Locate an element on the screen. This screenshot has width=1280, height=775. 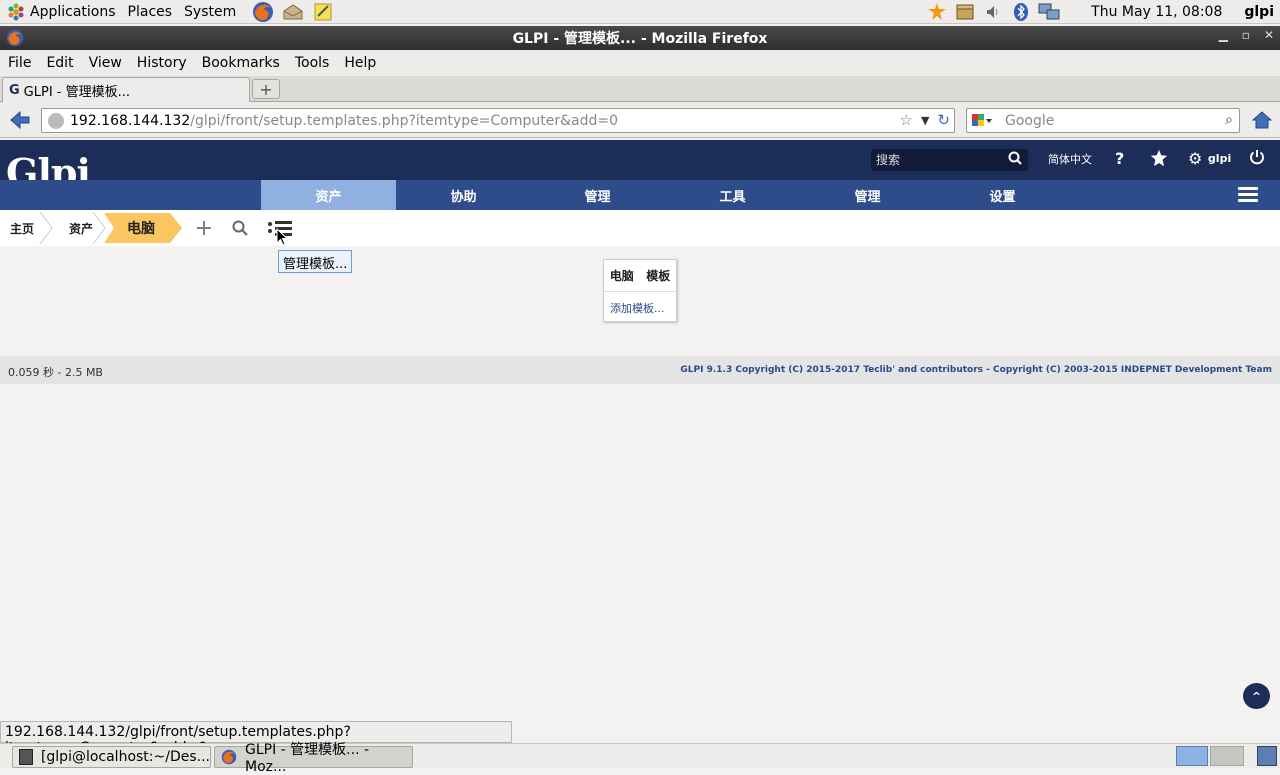
url-dropdown-icon: ▼ is located at coordinates (925, 120).